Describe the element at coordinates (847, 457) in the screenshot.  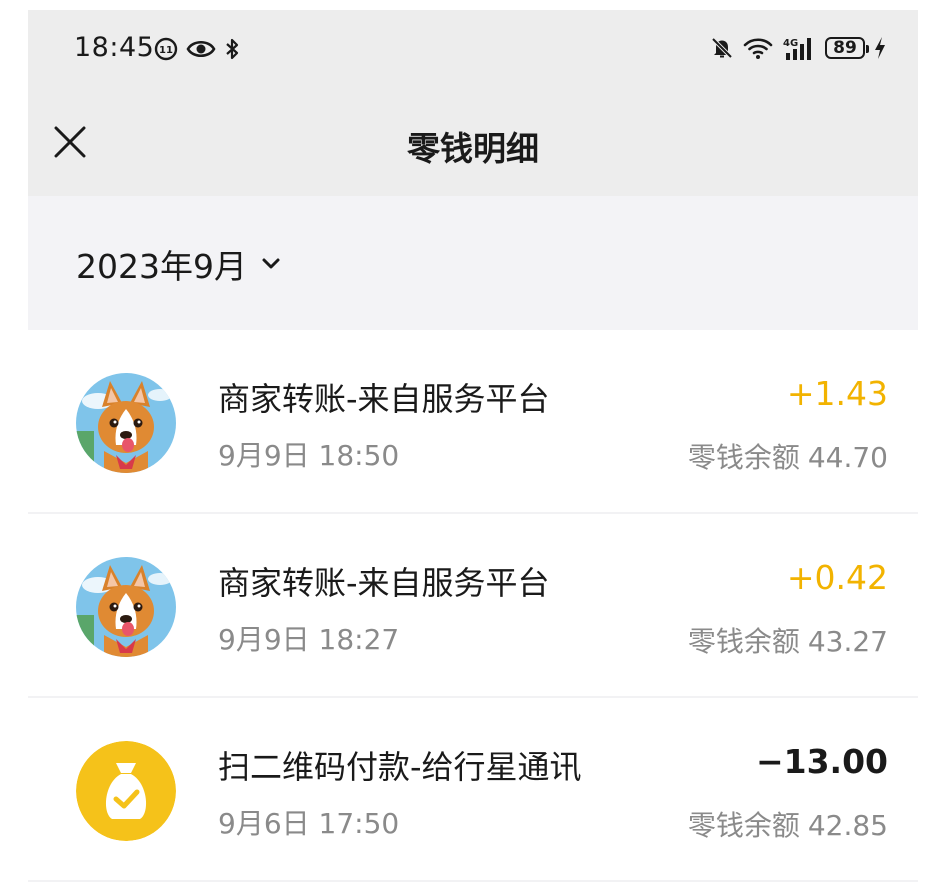
I see `balance-value: 44.70` at that location.